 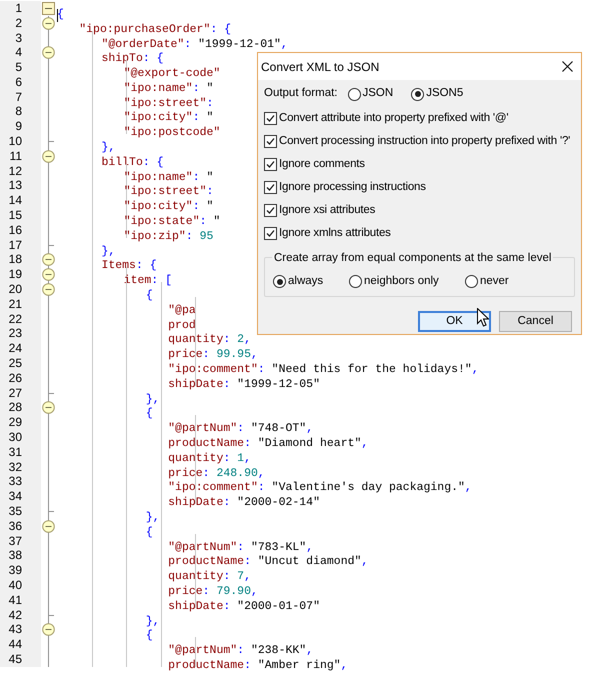 I want to click on code-line: prod, so click(x=181, y=325).